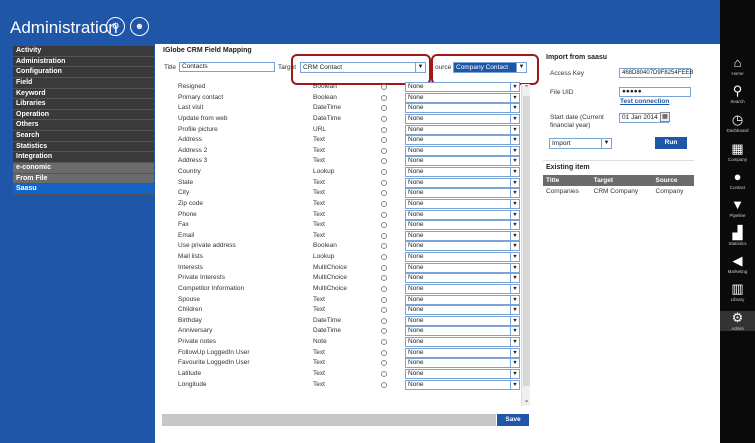  I want to click on people-settings-circle-icon: ☻, so click(139, 26).